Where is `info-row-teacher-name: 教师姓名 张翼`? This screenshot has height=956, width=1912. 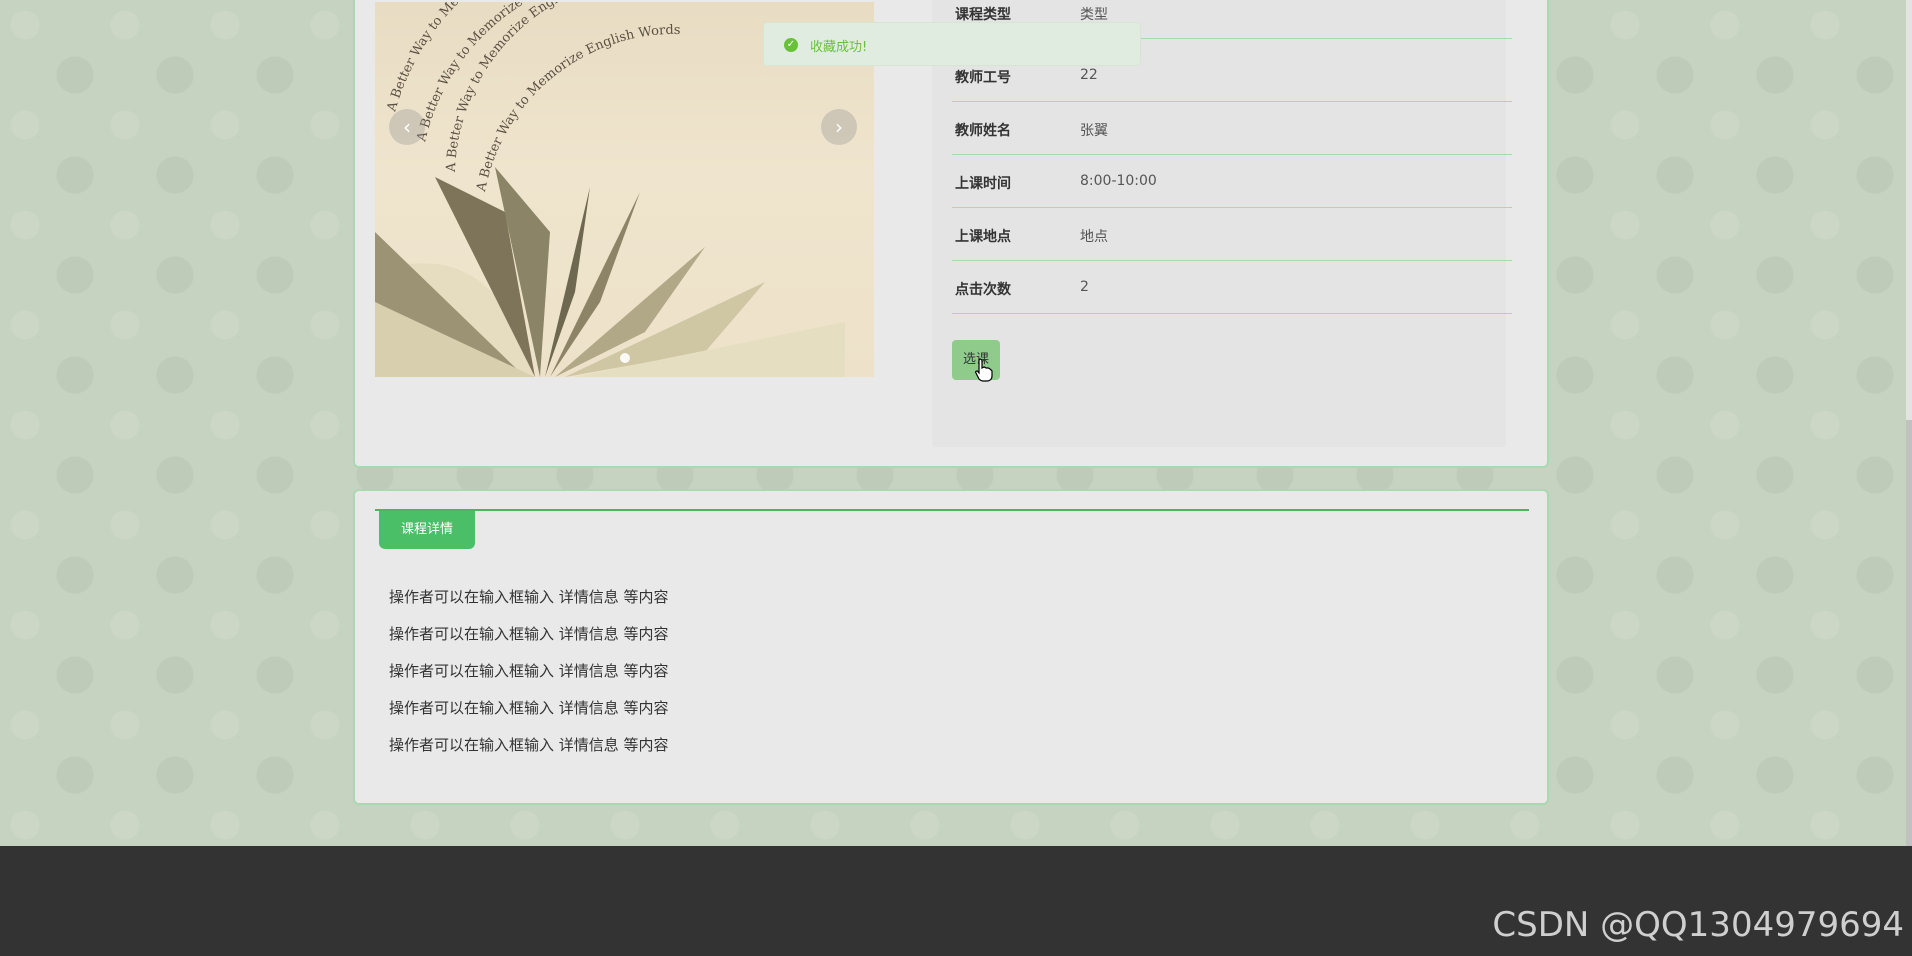 info-row-teacher-name: 教师姓名 张翼 is located at coordinates (1232, 128).